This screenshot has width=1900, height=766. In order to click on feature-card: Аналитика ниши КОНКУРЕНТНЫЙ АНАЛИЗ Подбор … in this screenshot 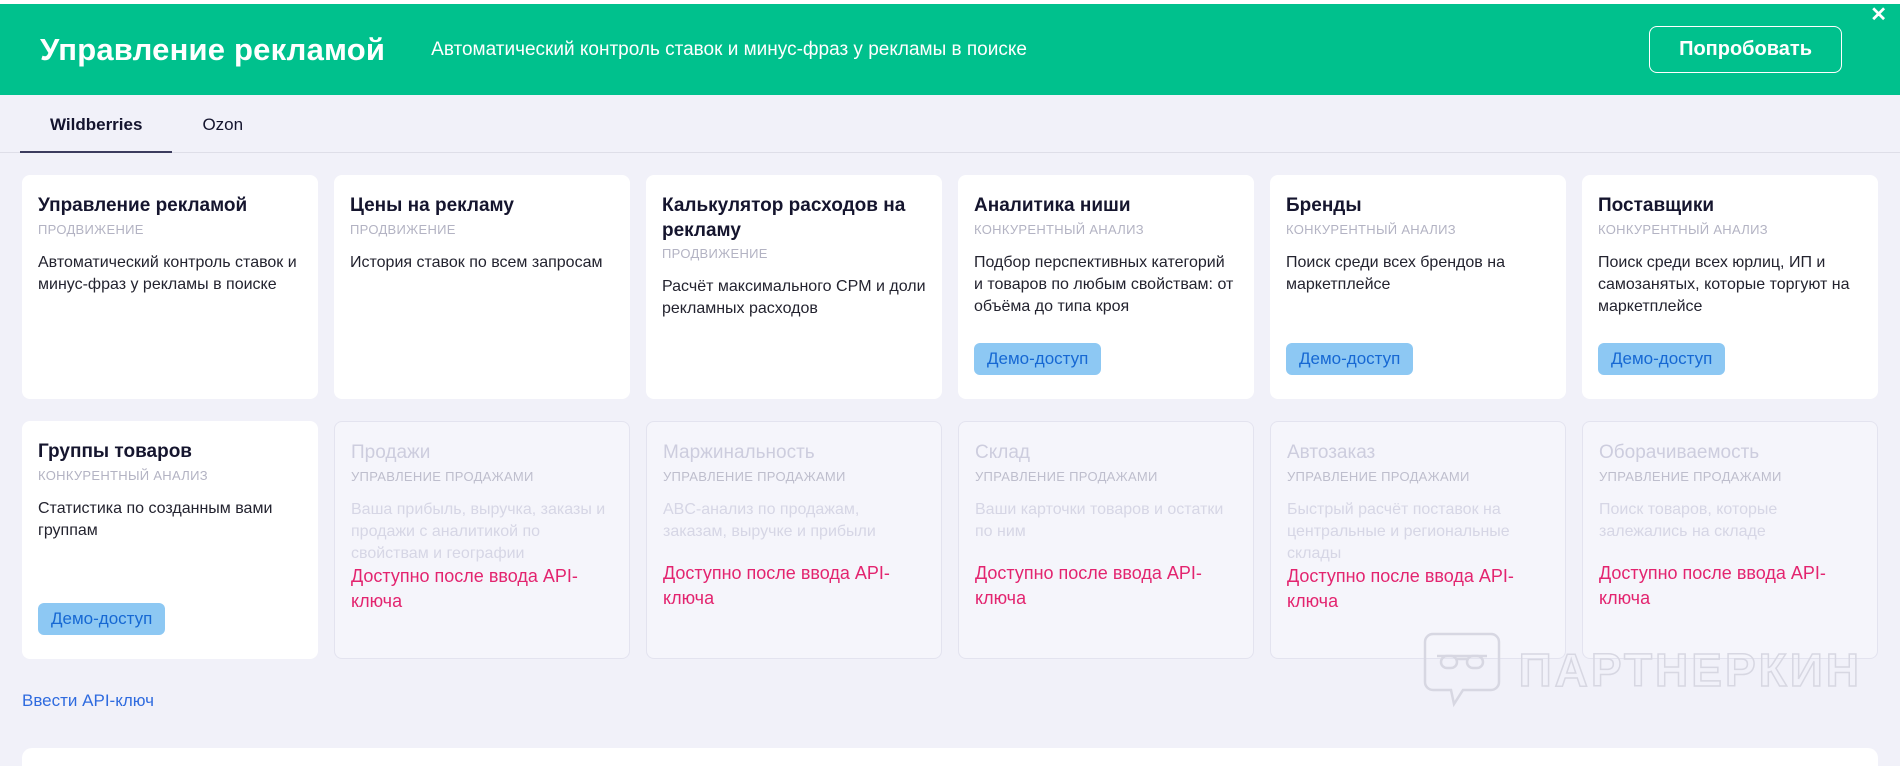, I will do `click(1106, 287)`.